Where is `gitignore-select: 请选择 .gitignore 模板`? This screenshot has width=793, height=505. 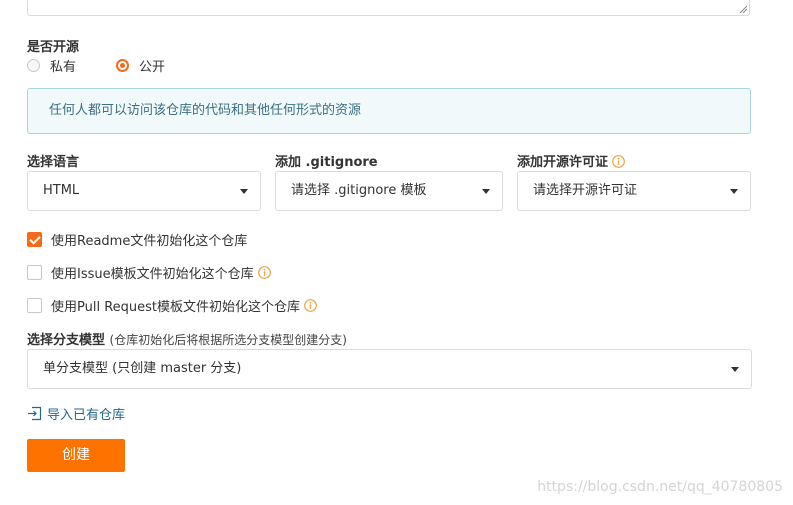 gitignore-select: 请选择 .gitignore 模板 is located at coordinates (389, 191).